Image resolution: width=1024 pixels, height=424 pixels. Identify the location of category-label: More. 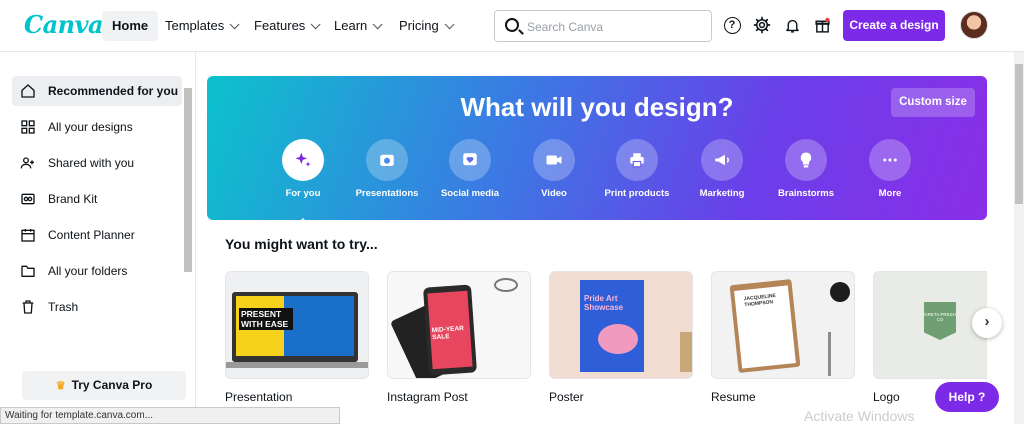
(890, 193).